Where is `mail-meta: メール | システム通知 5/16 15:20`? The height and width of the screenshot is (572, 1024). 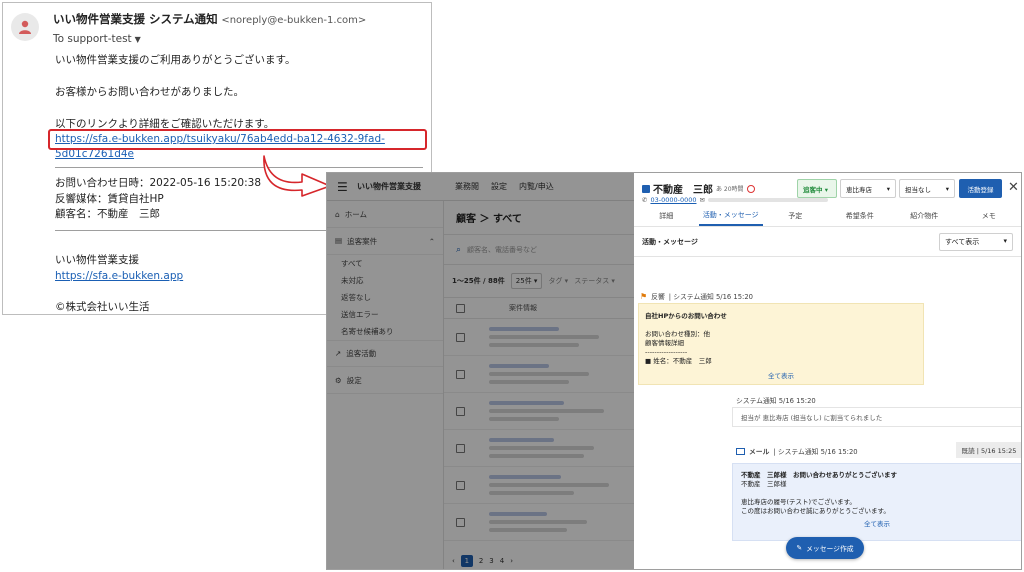
mail-meta: メール | システム通知 5/16 15:20 is located at coordinates (797, 451).